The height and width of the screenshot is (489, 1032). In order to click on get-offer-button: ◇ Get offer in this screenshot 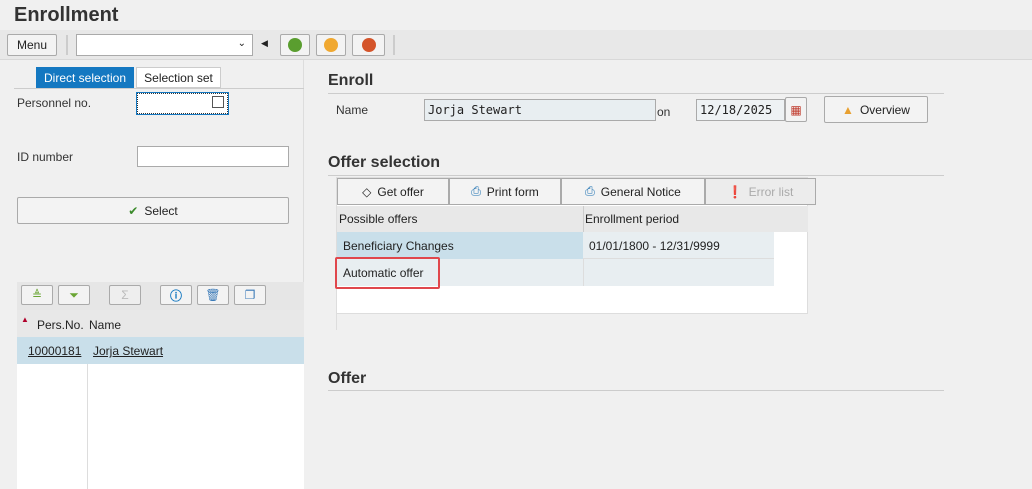, I will do `click(393, 191)`.